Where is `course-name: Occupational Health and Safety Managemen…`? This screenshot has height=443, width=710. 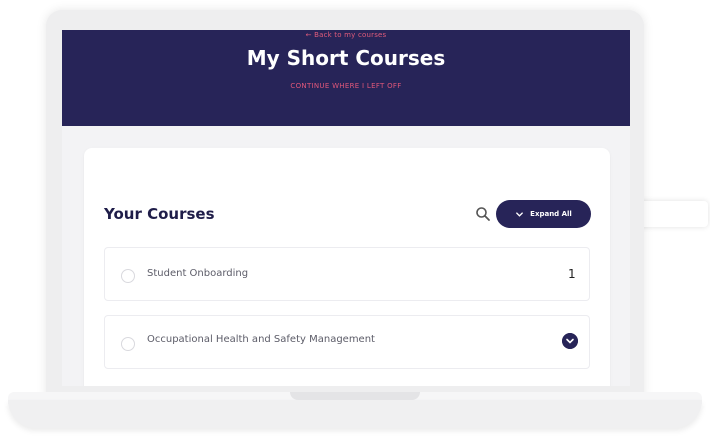 course-name: Occupational Health and Safety Managemen… is located at coordinates (261, 339).